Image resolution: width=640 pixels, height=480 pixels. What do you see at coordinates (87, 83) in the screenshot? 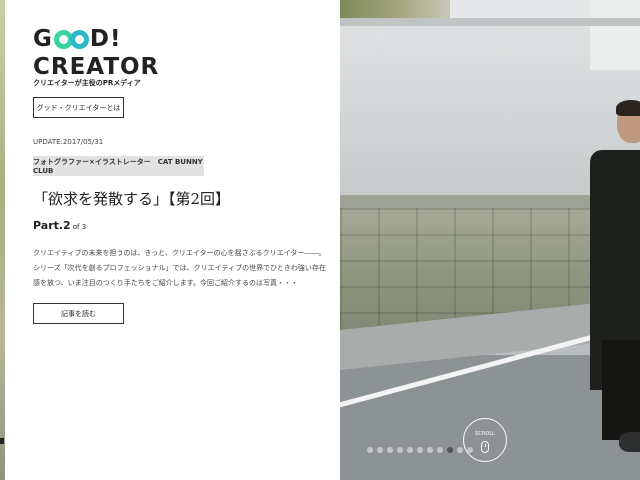
I see `tagline: クリエイターが主役のPRメディア` at bounding box center [87, 83].